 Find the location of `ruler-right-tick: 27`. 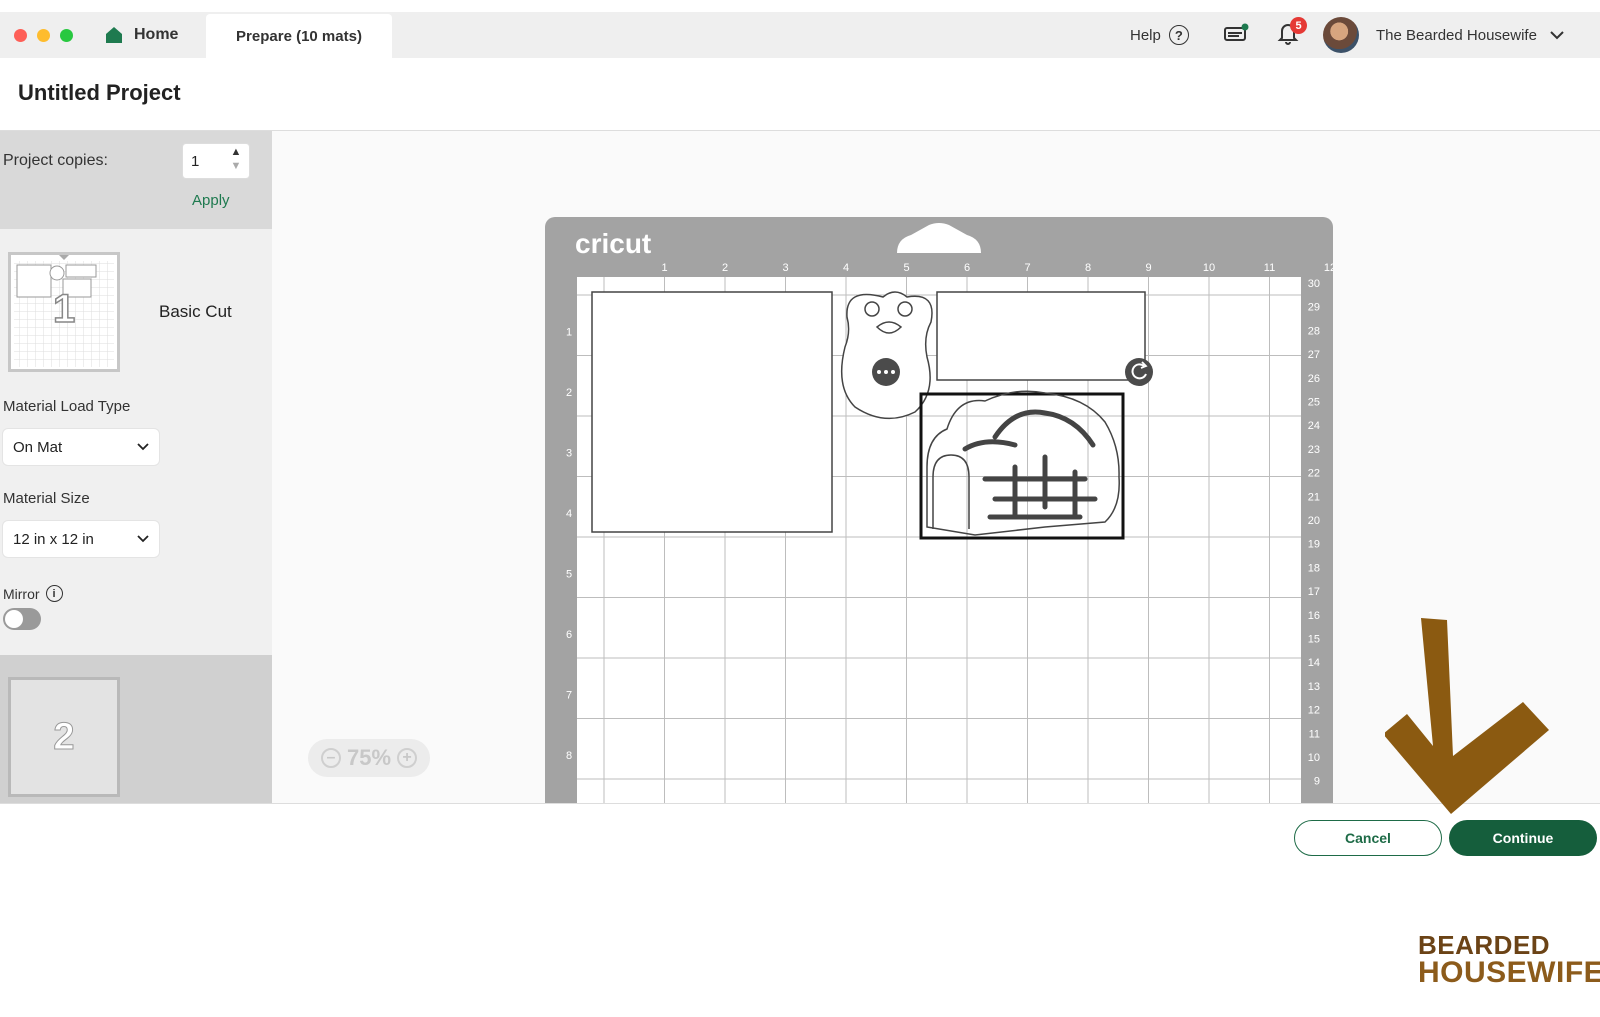

ruler-right-tick: 27 is located at coordinates (1314, 355).